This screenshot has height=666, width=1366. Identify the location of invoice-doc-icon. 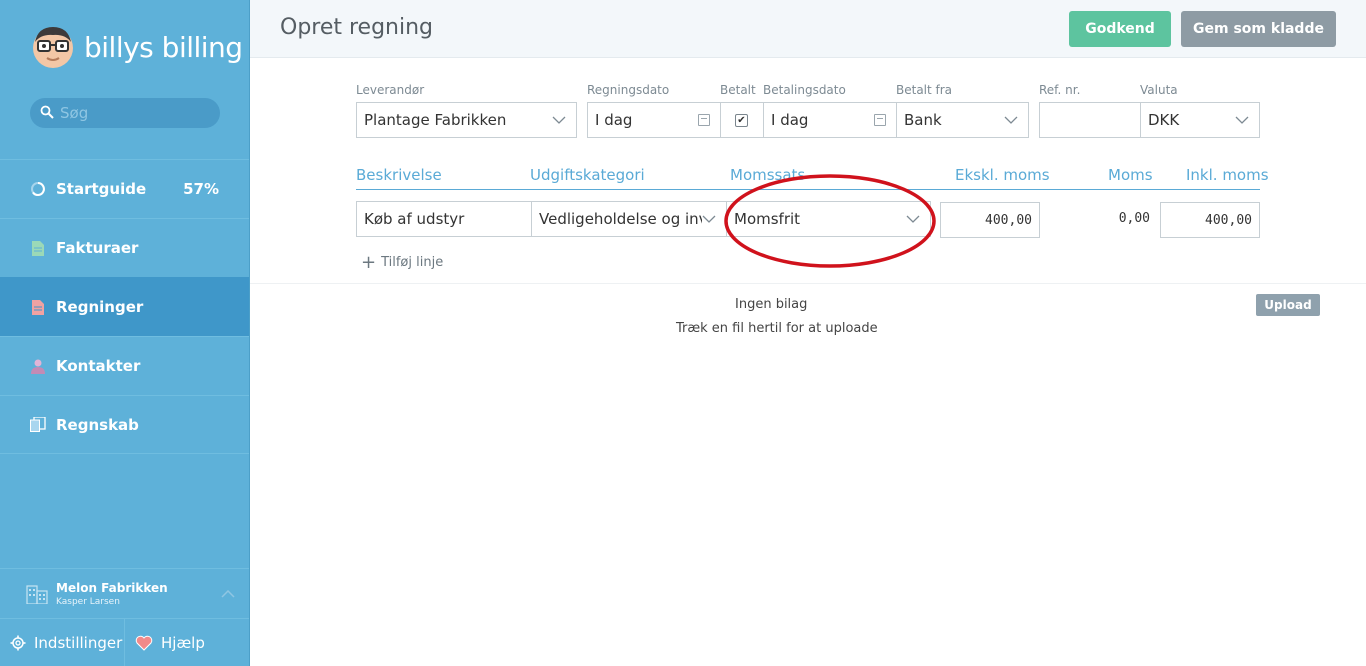
(38, 248).